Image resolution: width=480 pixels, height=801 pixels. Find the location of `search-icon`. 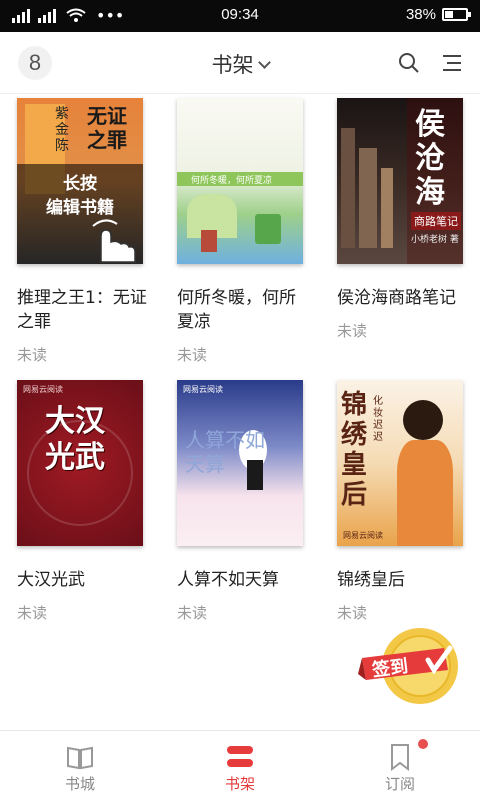

search-icon is located at coordinates (409, 63).